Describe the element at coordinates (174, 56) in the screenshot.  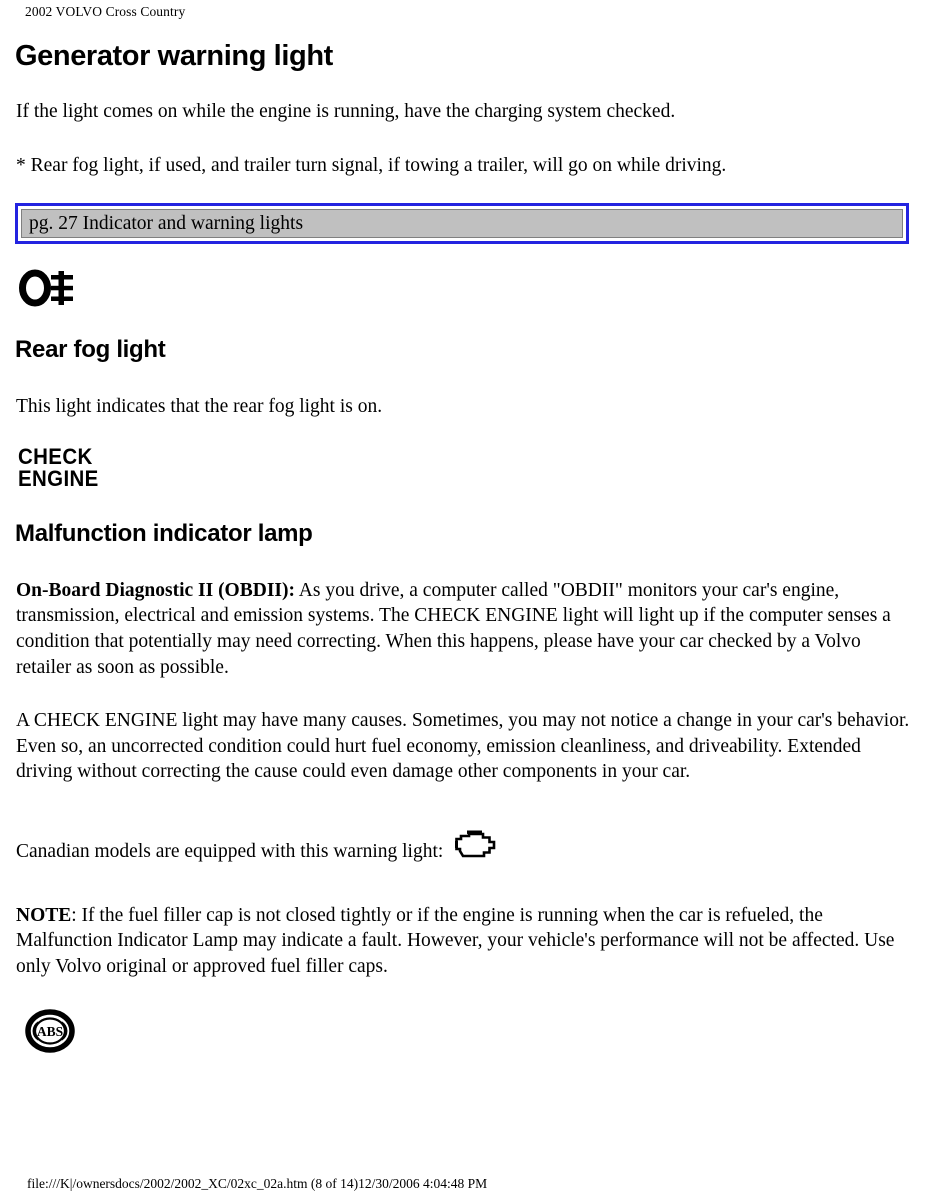
I see `page-title-generator-warning-light: Generator warning light` at that location.